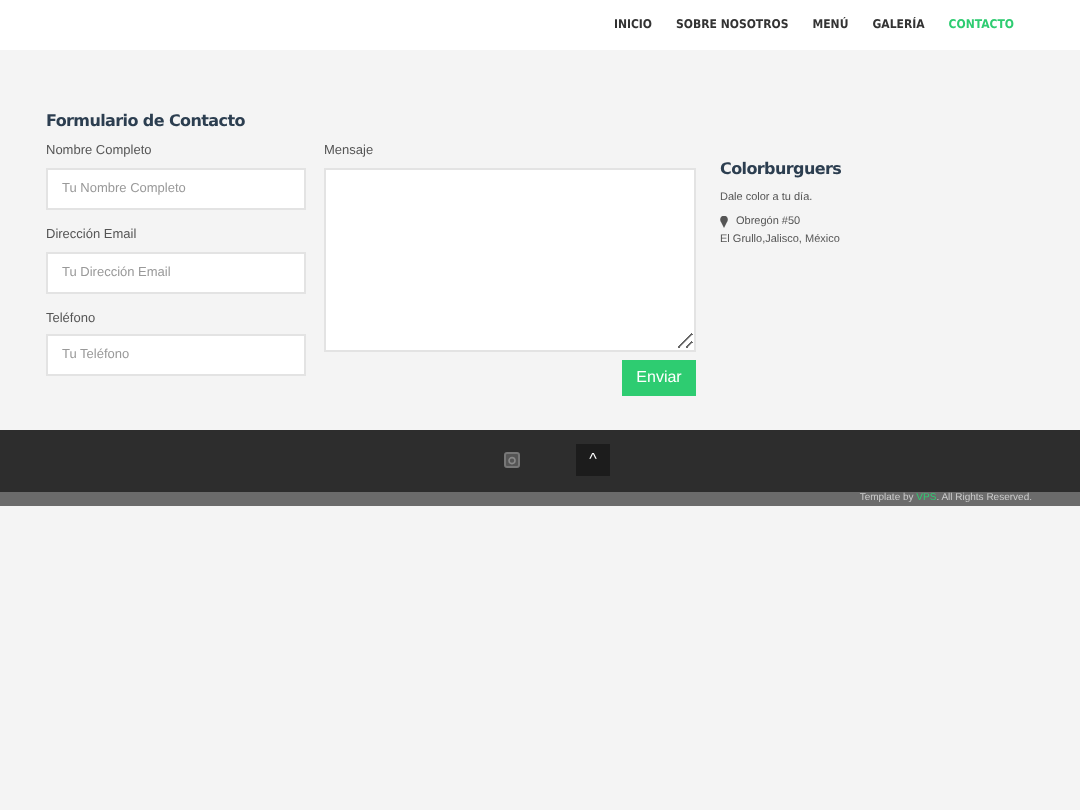  What do you see at coordinates (593, 460) in the screenshot?
I see `back-to-top-button: ^` at bounding box center [593, 460].